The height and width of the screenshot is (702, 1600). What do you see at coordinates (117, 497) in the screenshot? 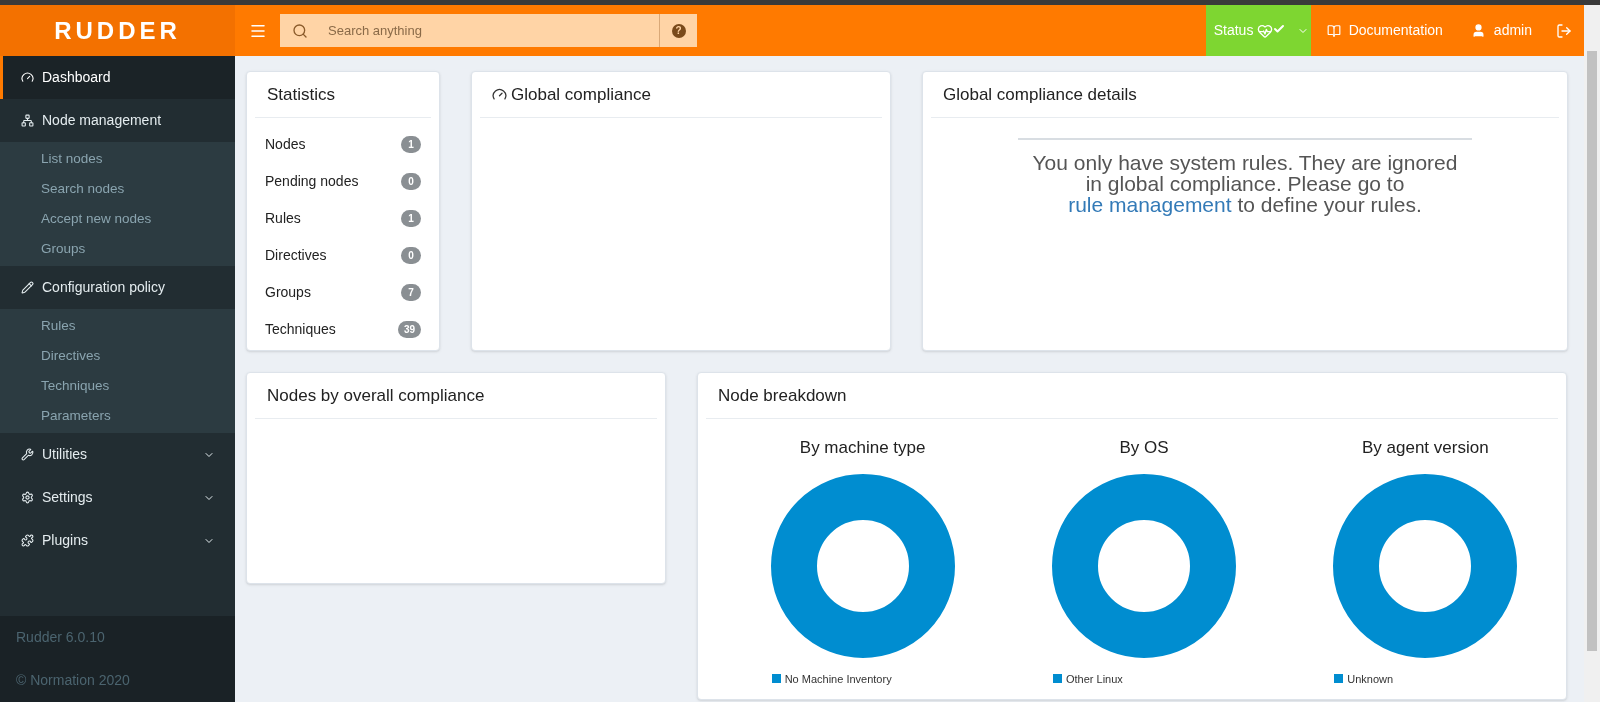
I see `sidebar-item: Settings` at bounding box center [117, 497].